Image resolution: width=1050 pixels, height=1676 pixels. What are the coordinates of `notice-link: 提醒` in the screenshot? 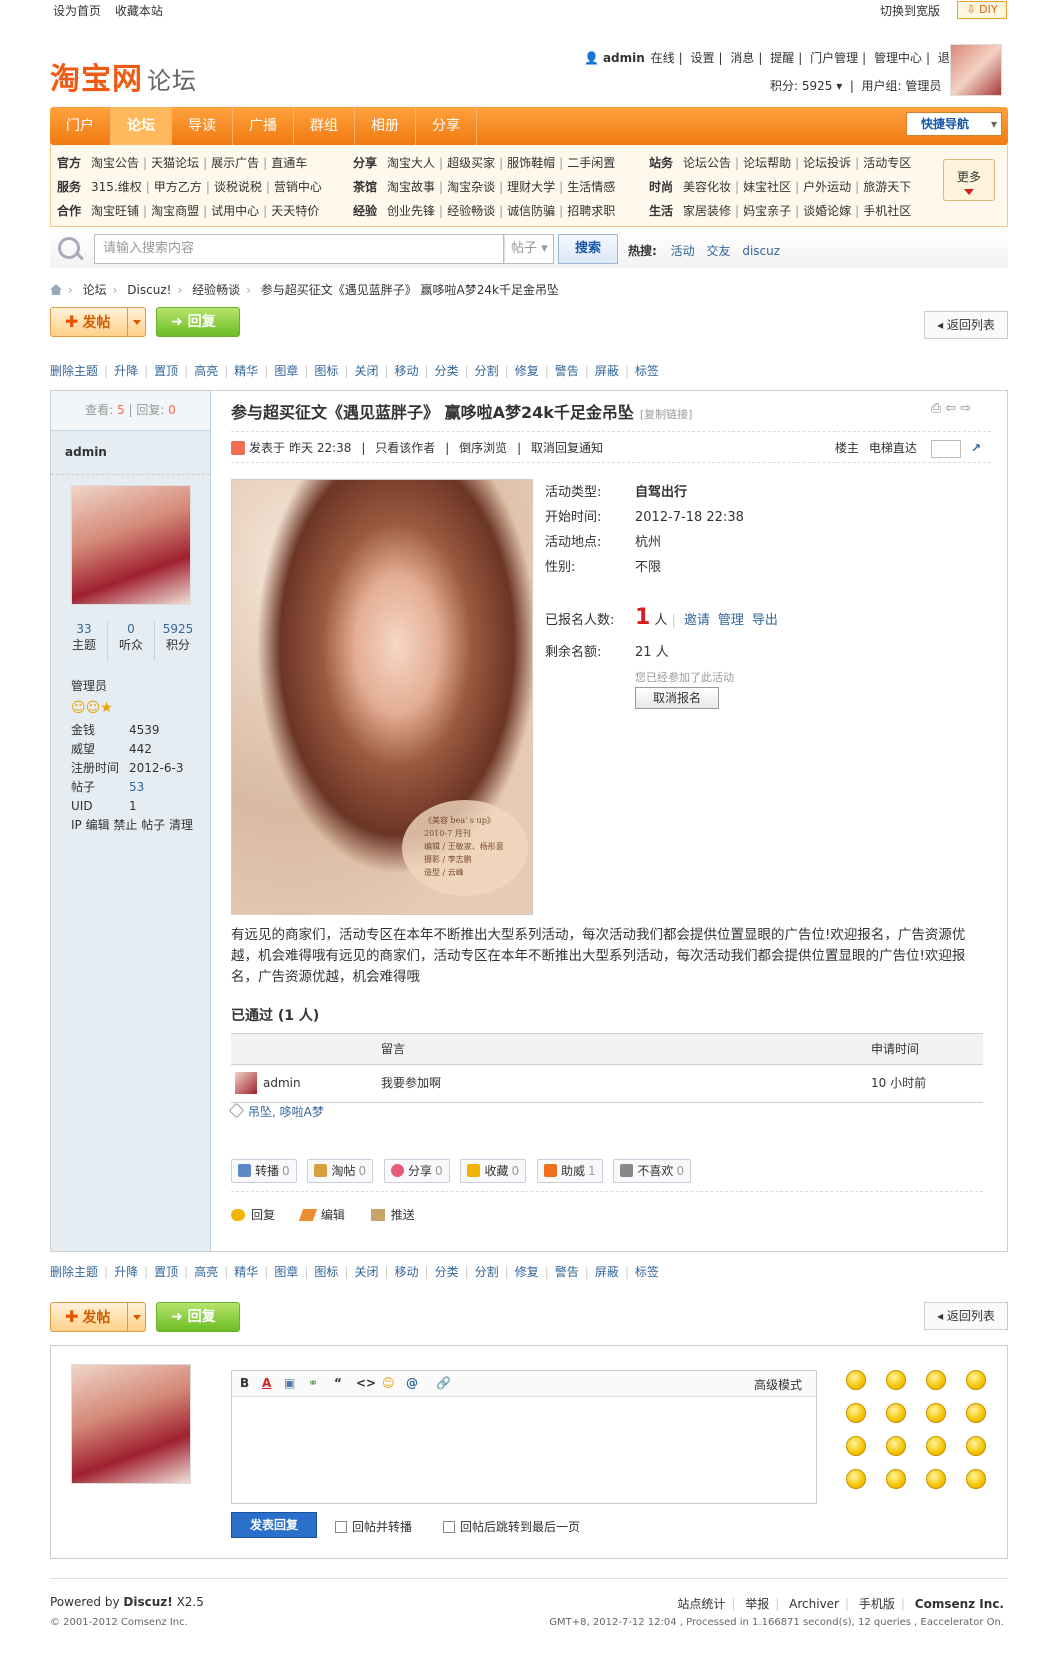 It's located at (782, 58).